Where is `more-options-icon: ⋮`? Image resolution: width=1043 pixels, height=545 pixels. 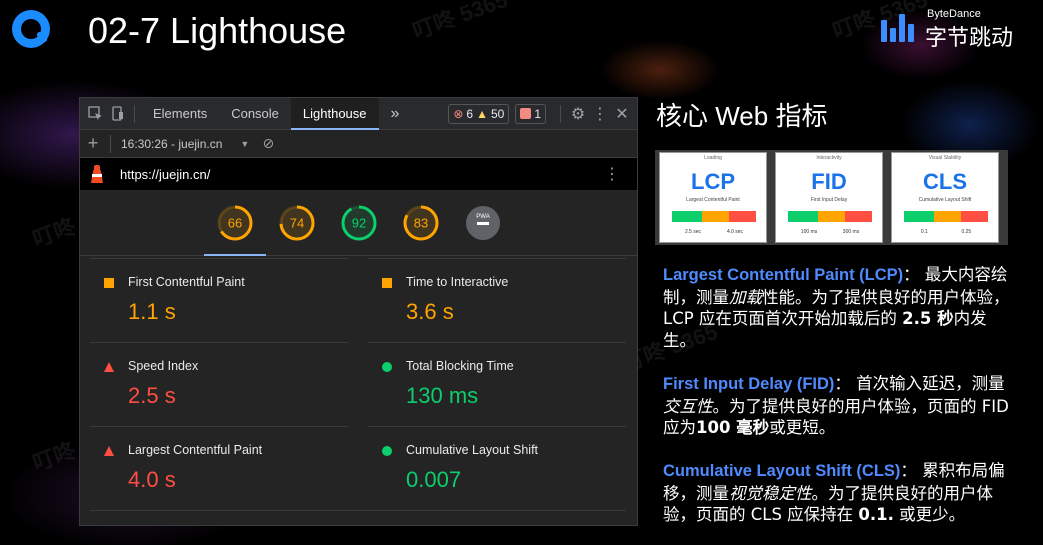 more-options-icon: ⋮ is located at coordinates (600, 114).